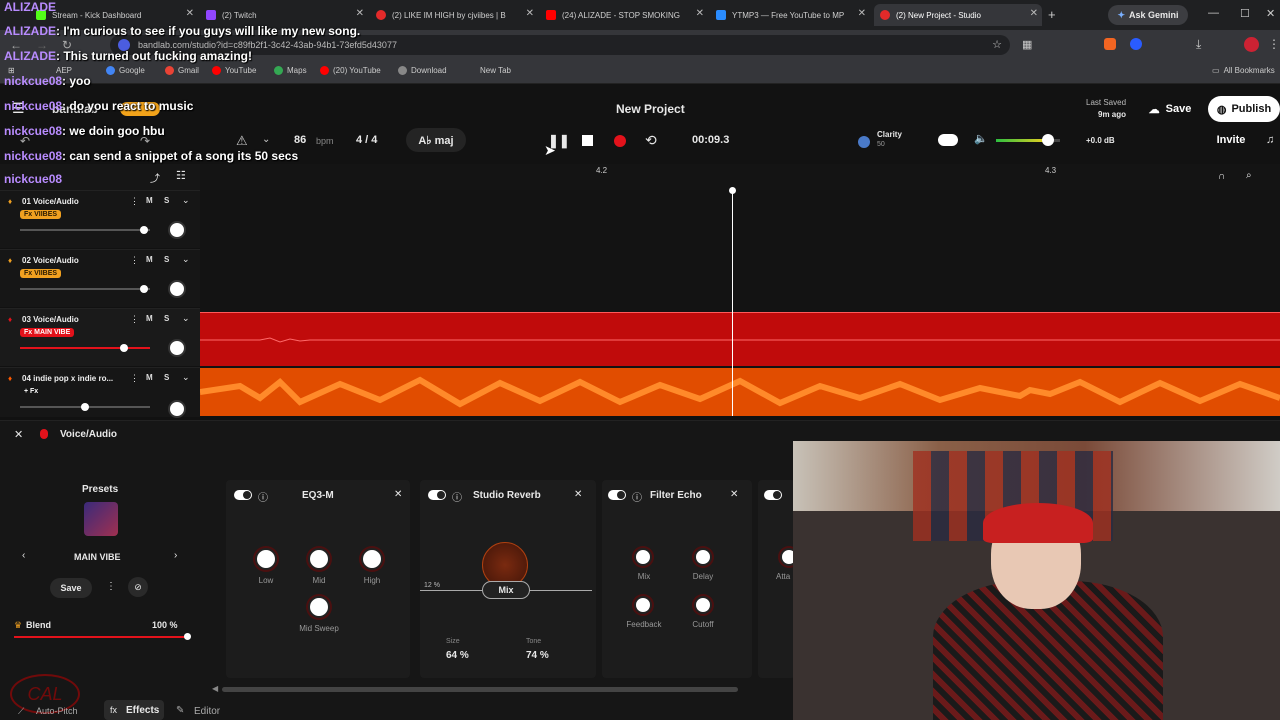 This screenshot has height=720, width=1280. I want to click on tab-kick: Stream - Kick Dashboard ✕, so click(114, 15).